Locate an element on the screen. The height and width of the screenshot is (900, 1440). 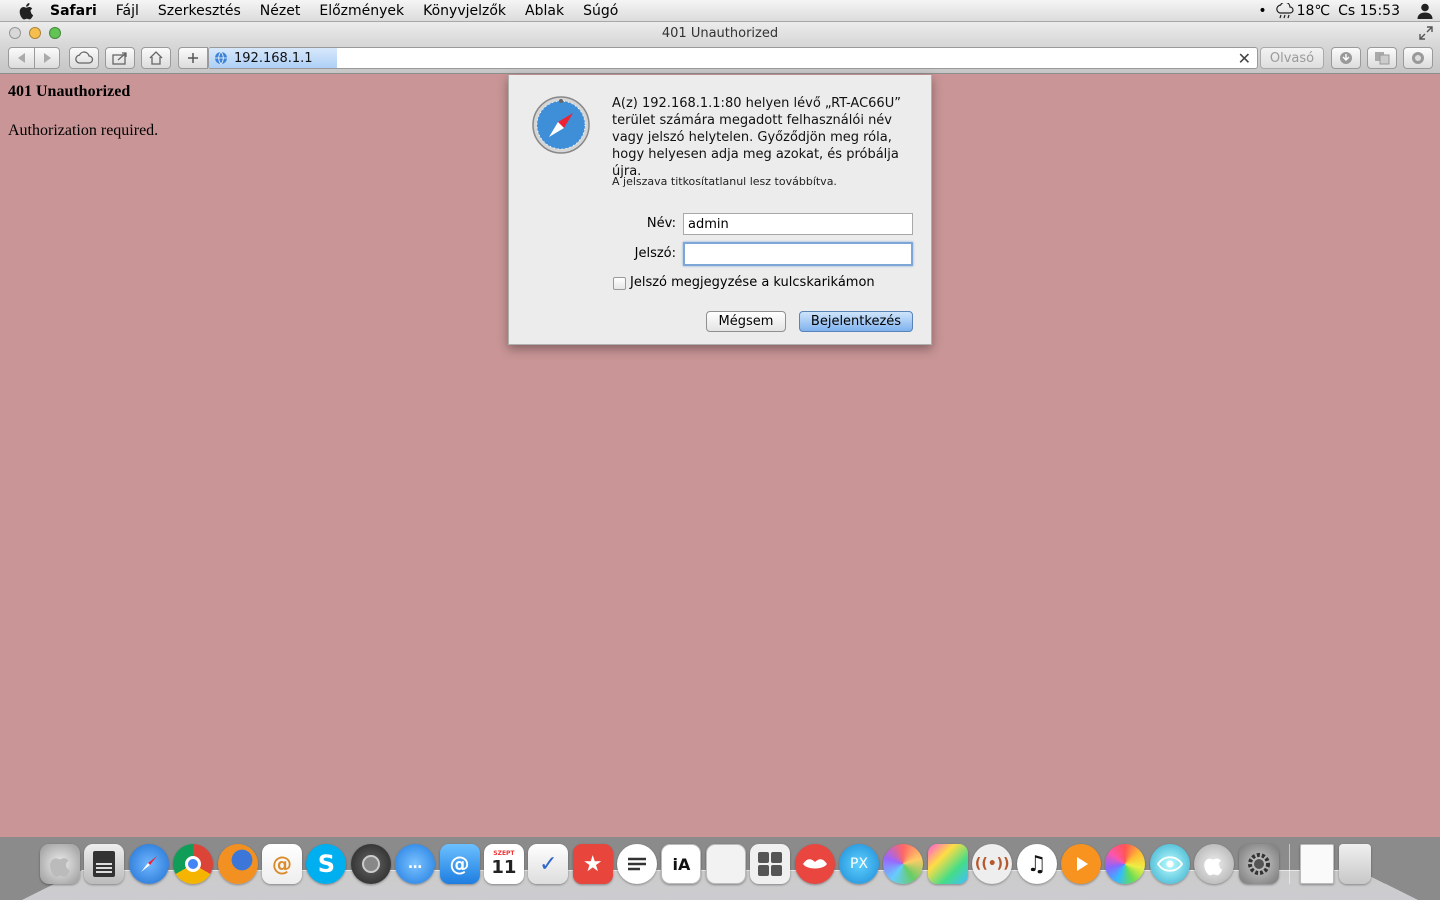
lips-app-icon is located at coordinates (814, 864).